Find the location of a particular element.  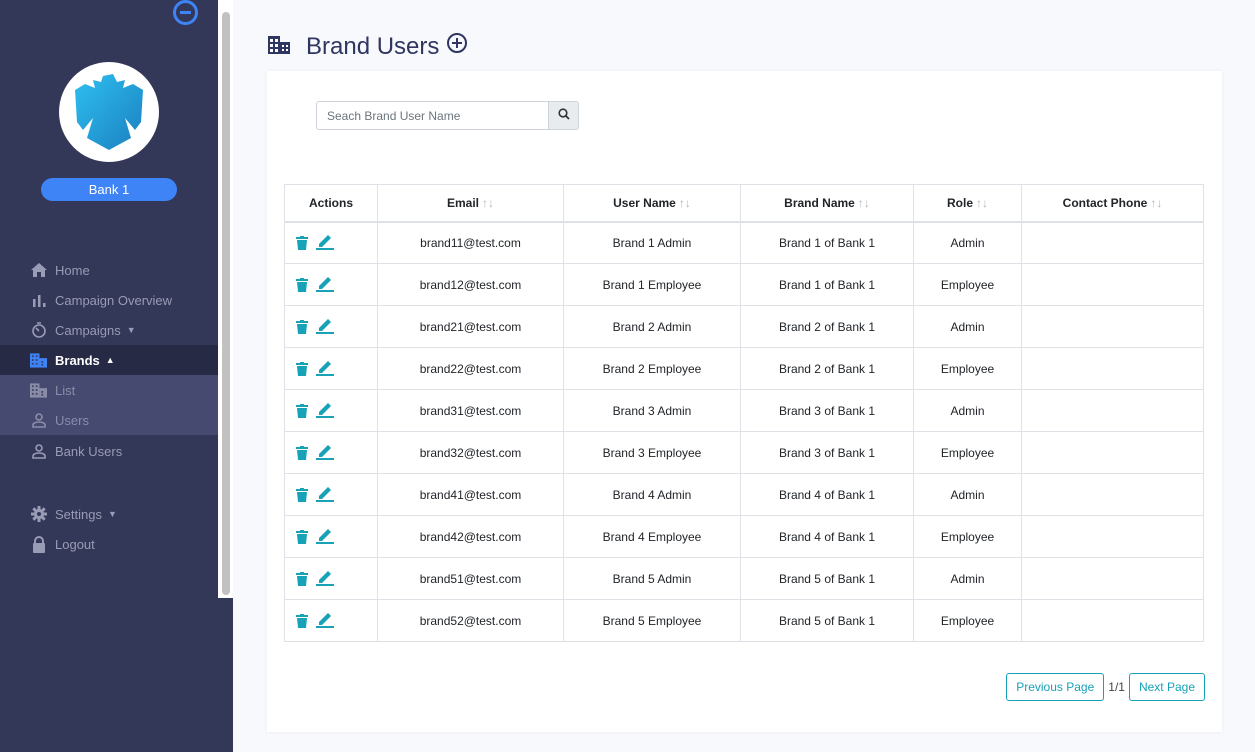

bar-chart-icon is located at coordinates (38, 300).